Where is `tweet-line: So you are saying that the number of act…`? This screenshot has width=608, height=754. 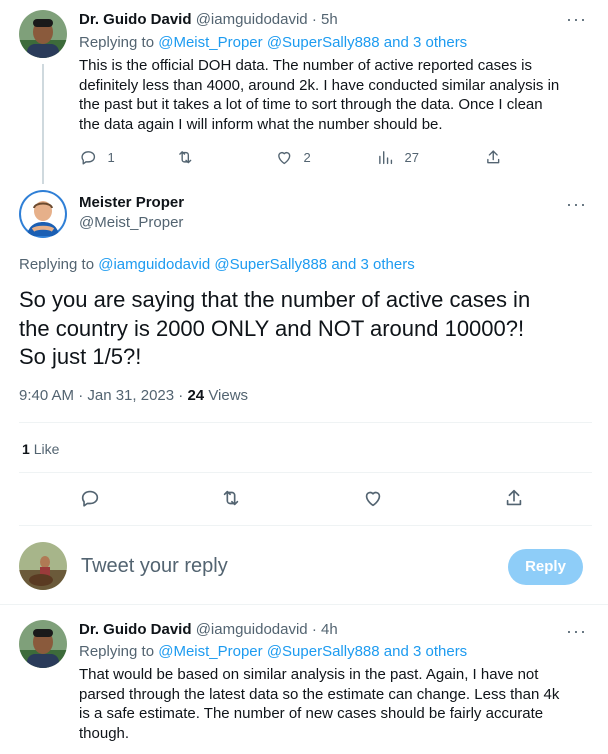 tweet-line: So you are saying that the number of act… is located at coordinates (275, 299).